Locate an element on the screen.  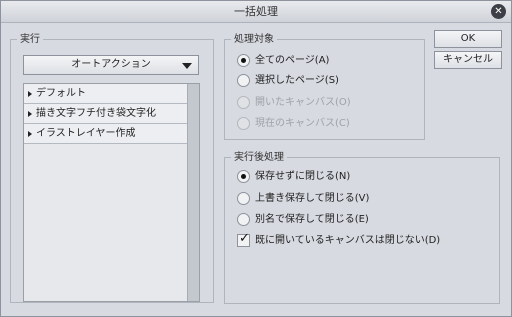
radio-label: 別名で保存して閉じる(E) is located at coordinates (312, 219).